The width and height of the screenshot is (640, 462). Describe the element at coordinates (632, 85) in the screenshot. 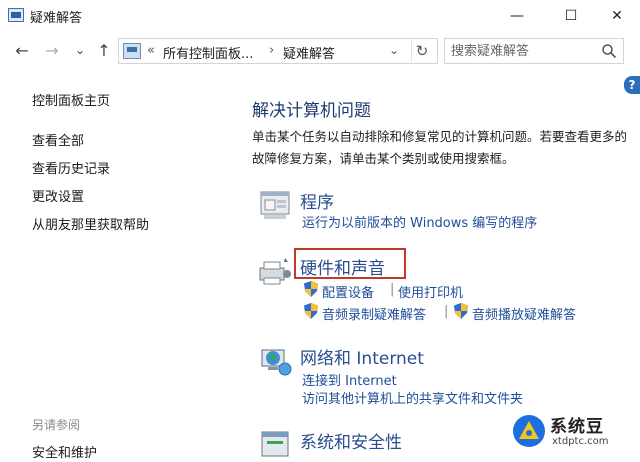

I see `help-button: ?` at that location.